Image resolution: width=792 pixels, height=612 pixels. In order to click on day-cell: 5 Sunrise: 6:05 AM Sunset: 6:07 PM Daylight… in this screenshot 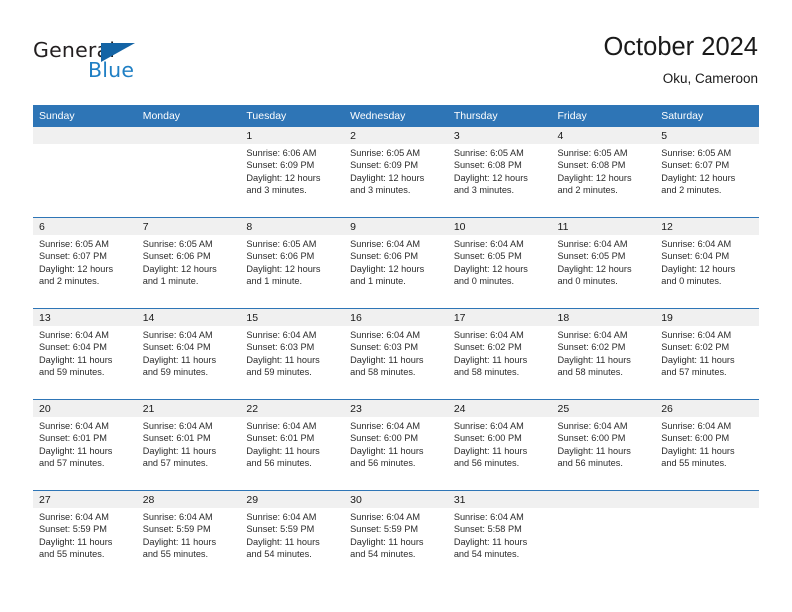, I will do `click(707, 172)`.